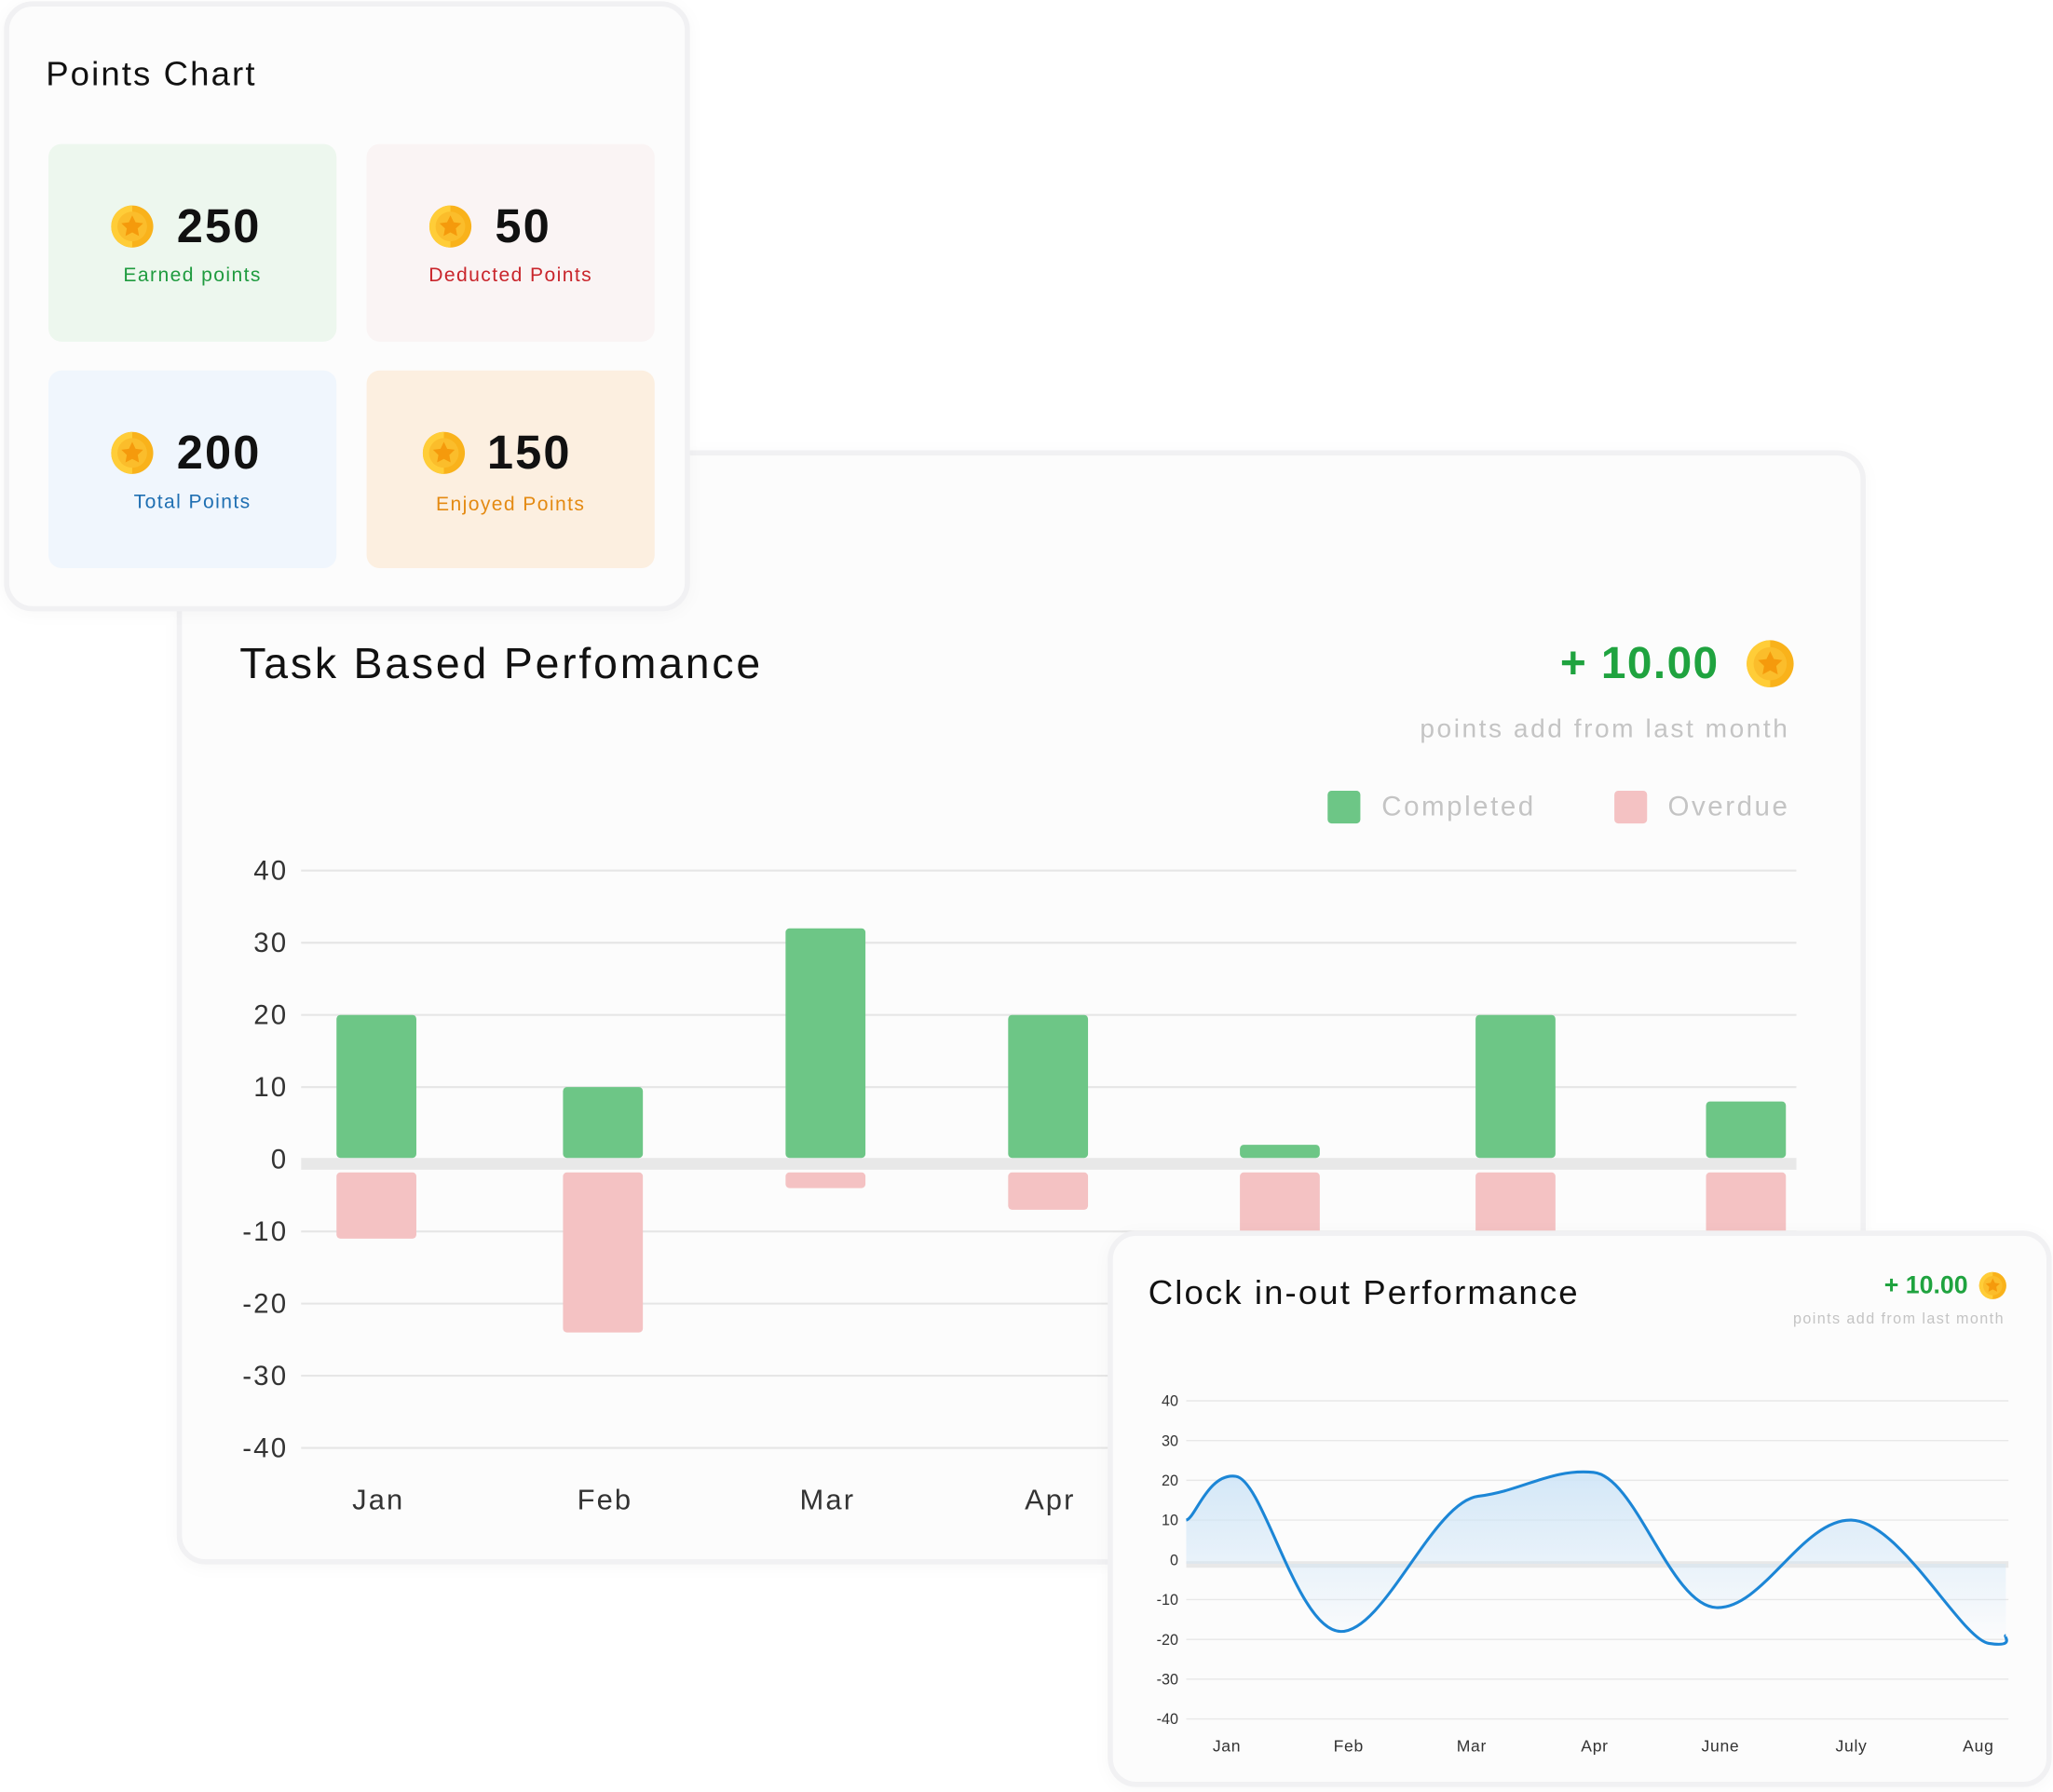  What do you see at coordinates (1721, 1746) in the screenshot?
I see `x-tick-label: June` at bounding box center [1721, 1746].